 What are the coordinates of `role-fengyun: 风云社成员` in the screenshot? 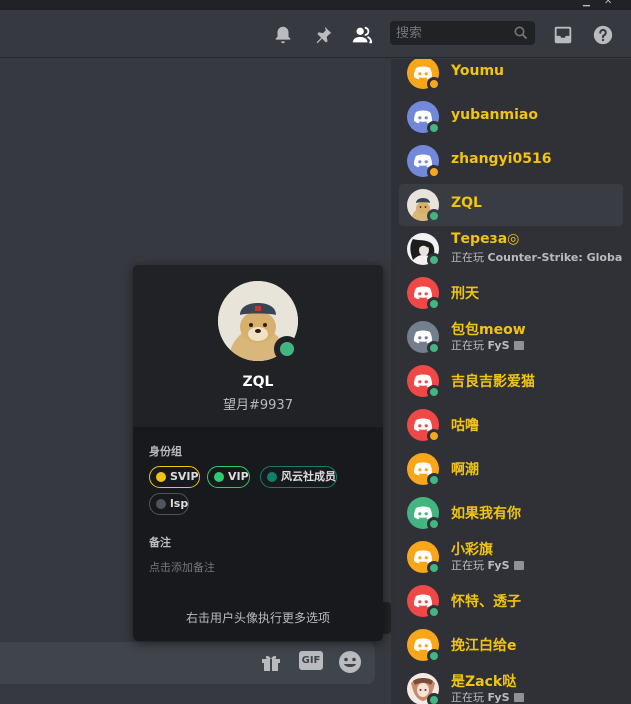 It's located at (298, 477).